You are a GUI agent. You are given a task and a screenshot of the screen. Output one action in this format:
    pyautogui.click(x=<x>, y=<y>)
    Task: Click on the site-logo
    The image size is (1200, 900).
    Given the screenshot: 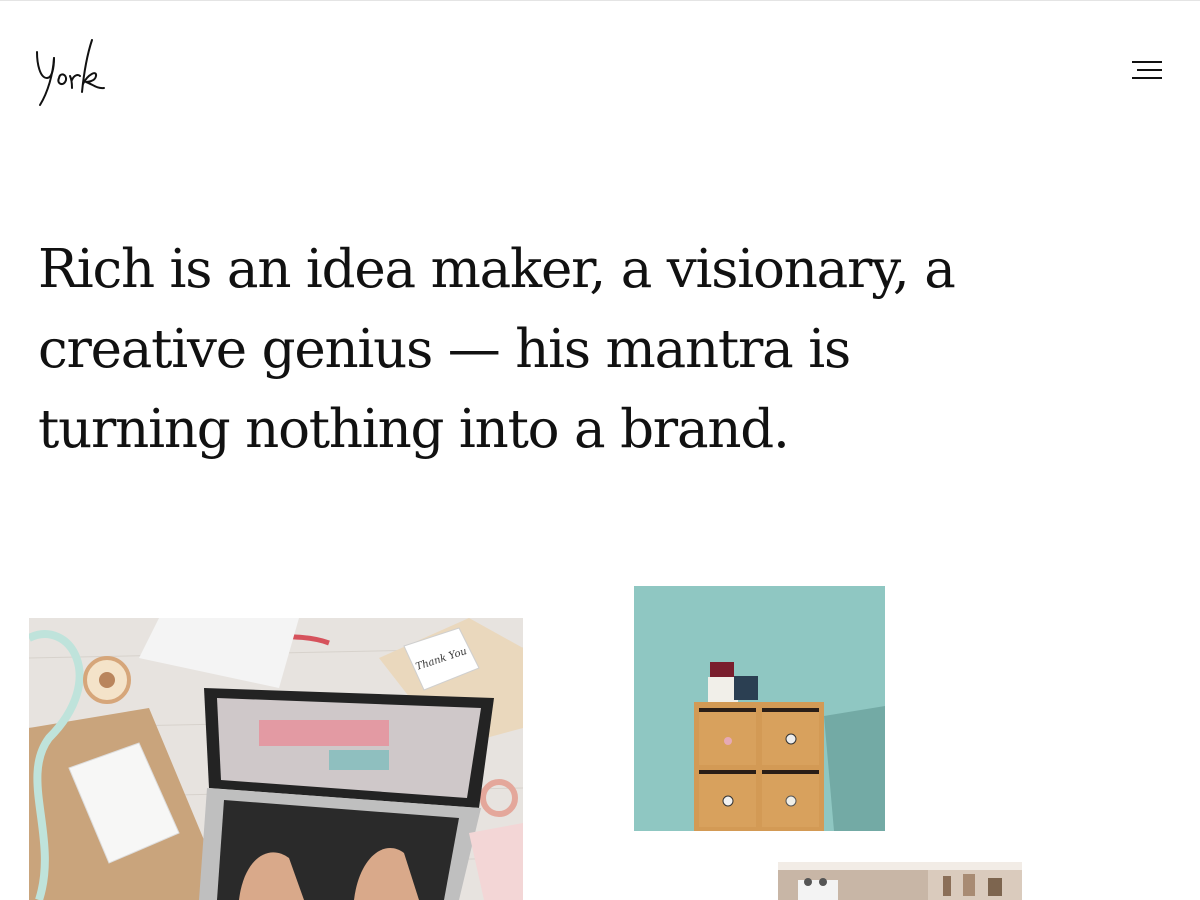 What is the action you would take?
    pyautogui.click(x=74, y=72)
    